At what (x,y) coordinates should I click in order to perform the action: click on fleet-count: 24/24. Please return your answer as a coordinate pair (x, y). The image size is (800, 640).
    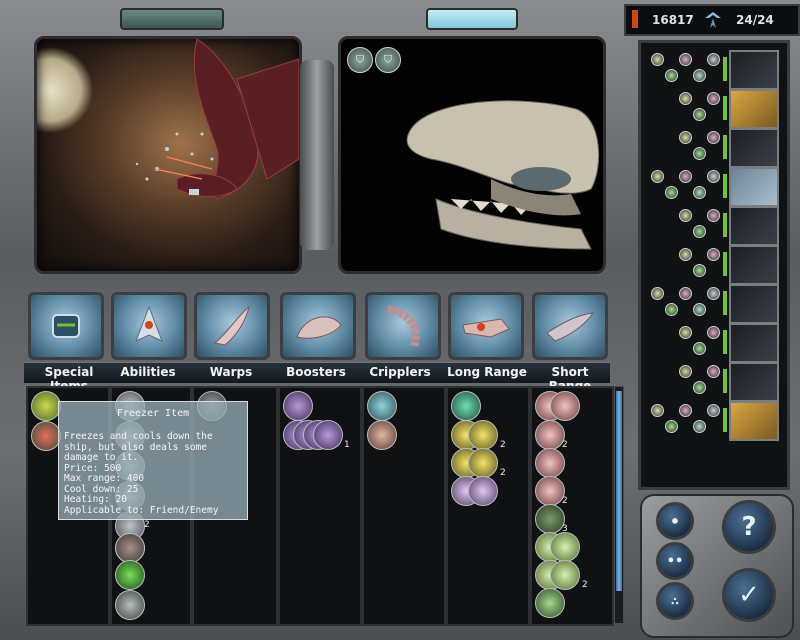
    Looking at the image, I should click on (755, 20).